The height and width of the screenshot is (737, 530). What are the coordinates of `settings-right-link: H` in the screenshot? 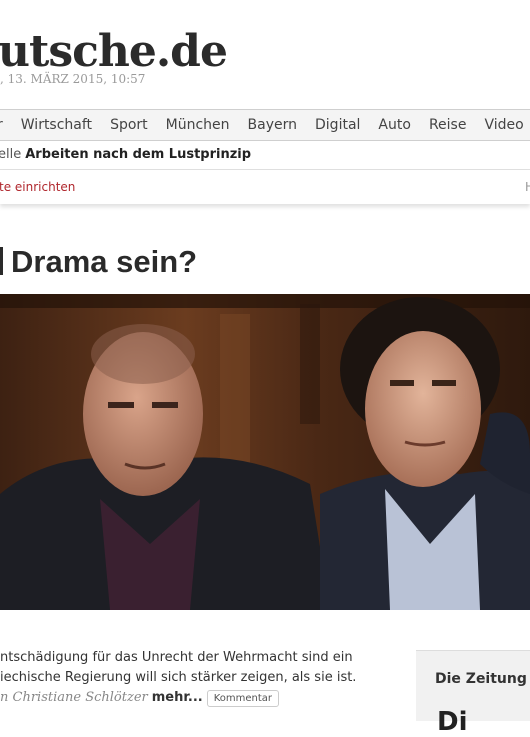 It's located at (527, 187).